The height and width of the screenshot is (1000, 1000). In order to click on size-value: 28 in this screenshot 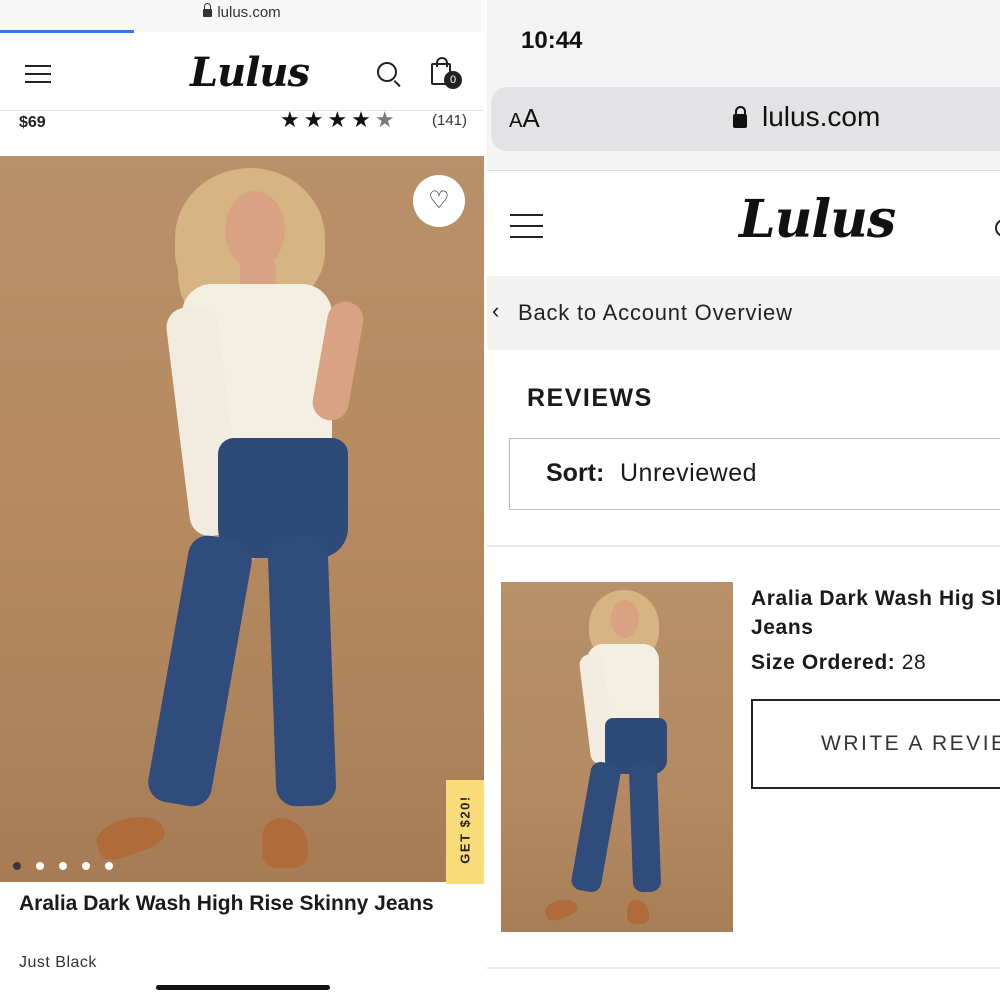, I will do `click(914, 662)`.